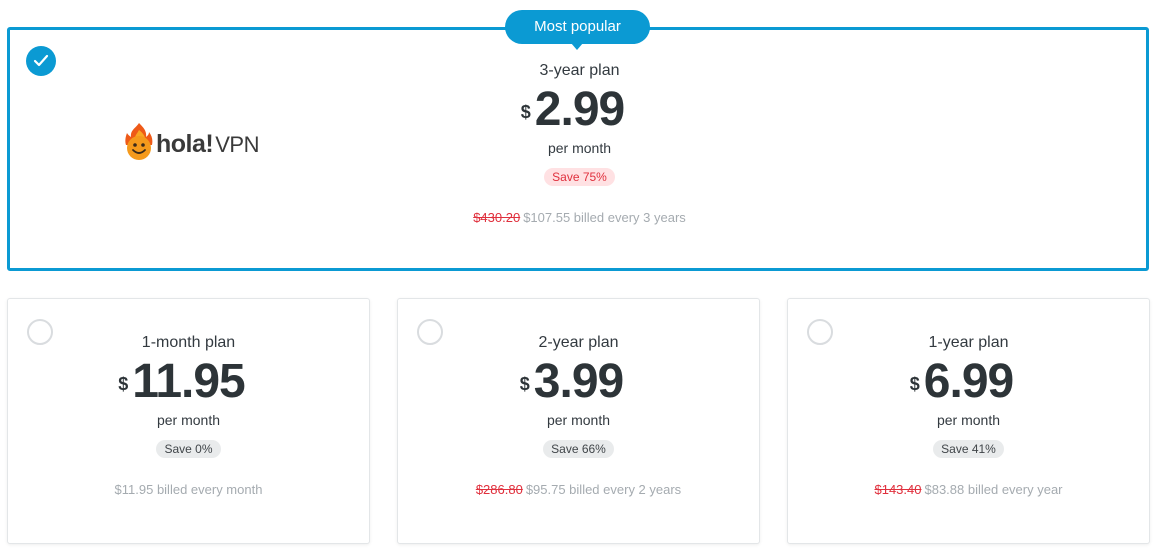 This screenshot has height=553, width=1159. Describe the element at coordinates (188, 342) in the screenshot. I see `plan-name: 1-month plan` at that location.